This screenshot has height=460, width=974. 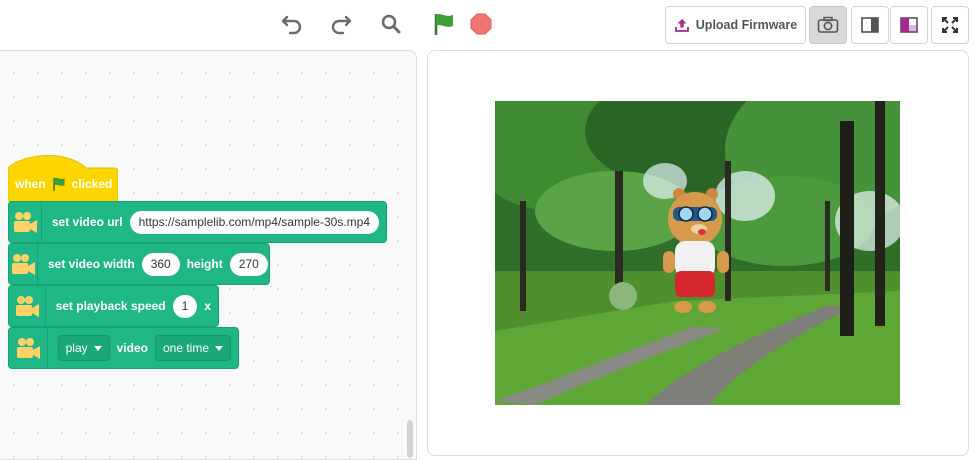 What do you see at coordinates (292, 24) in the screenshot?
I see `undo-icon` at bounding box center [292, 24].